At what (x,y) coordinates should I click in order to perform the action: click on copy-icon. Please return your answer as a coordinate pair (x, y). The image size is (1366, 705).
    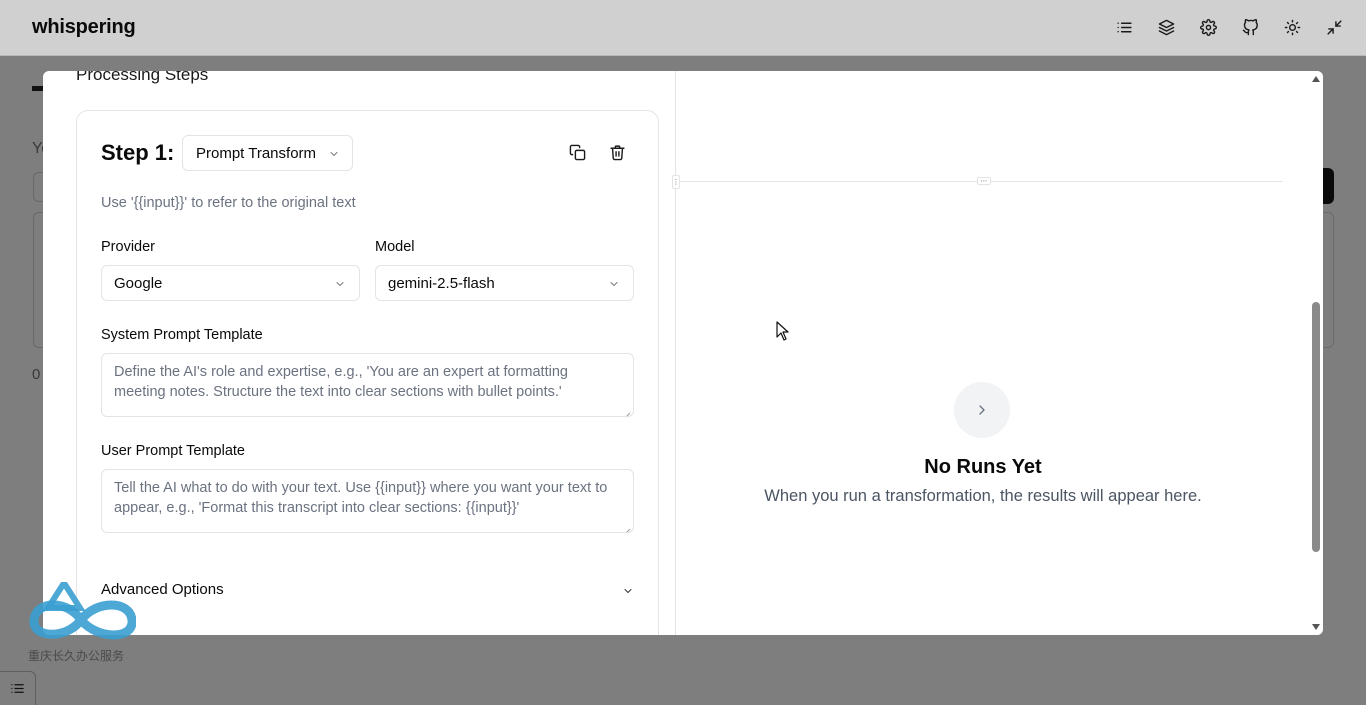
    Looking at the image, I should click on (578, 153).